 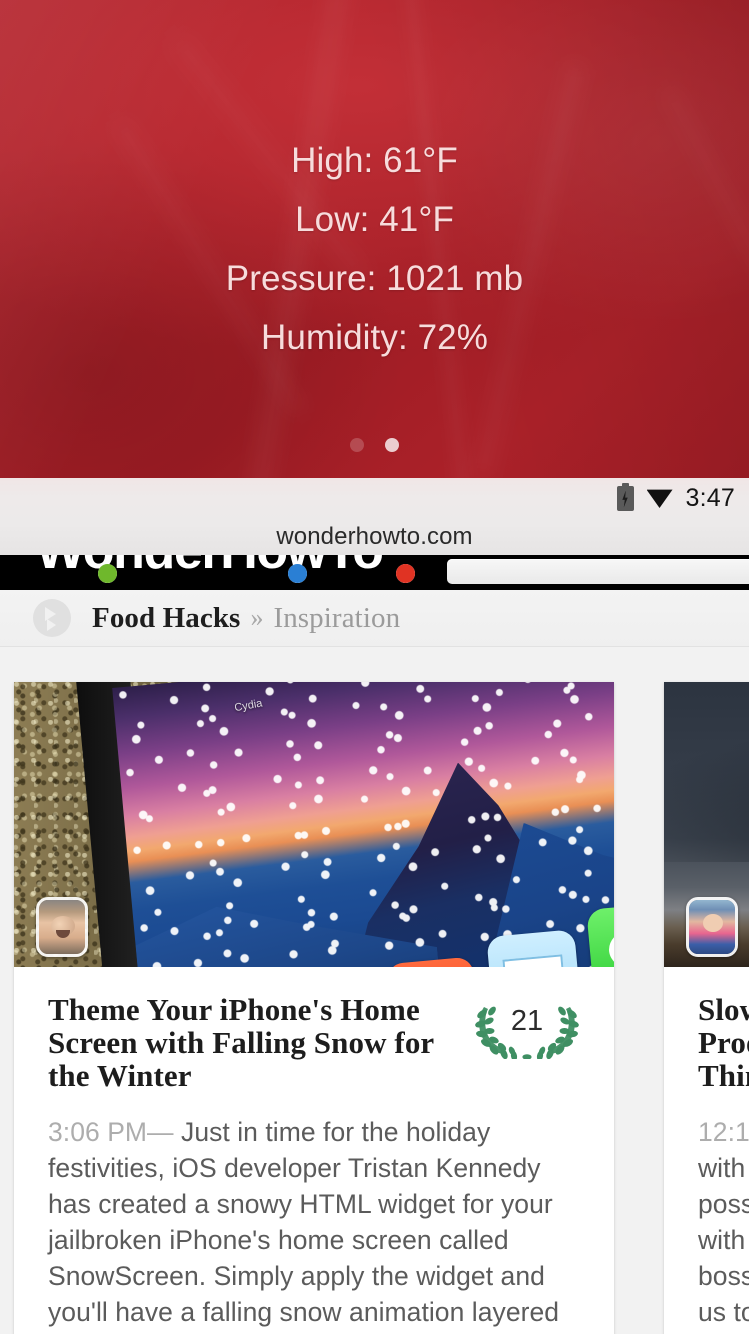 What do you see at coordinates (723, 1204) in the screenshot?
I see `article-excerpt-line: possi` at bounding box center [723, 1204].